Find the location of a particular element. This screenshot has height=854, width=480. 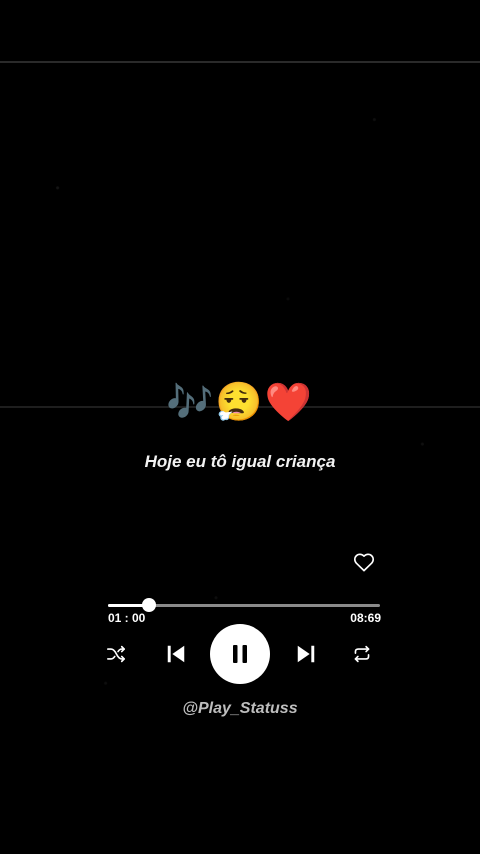

next-button is located at coordinates (306, 654).